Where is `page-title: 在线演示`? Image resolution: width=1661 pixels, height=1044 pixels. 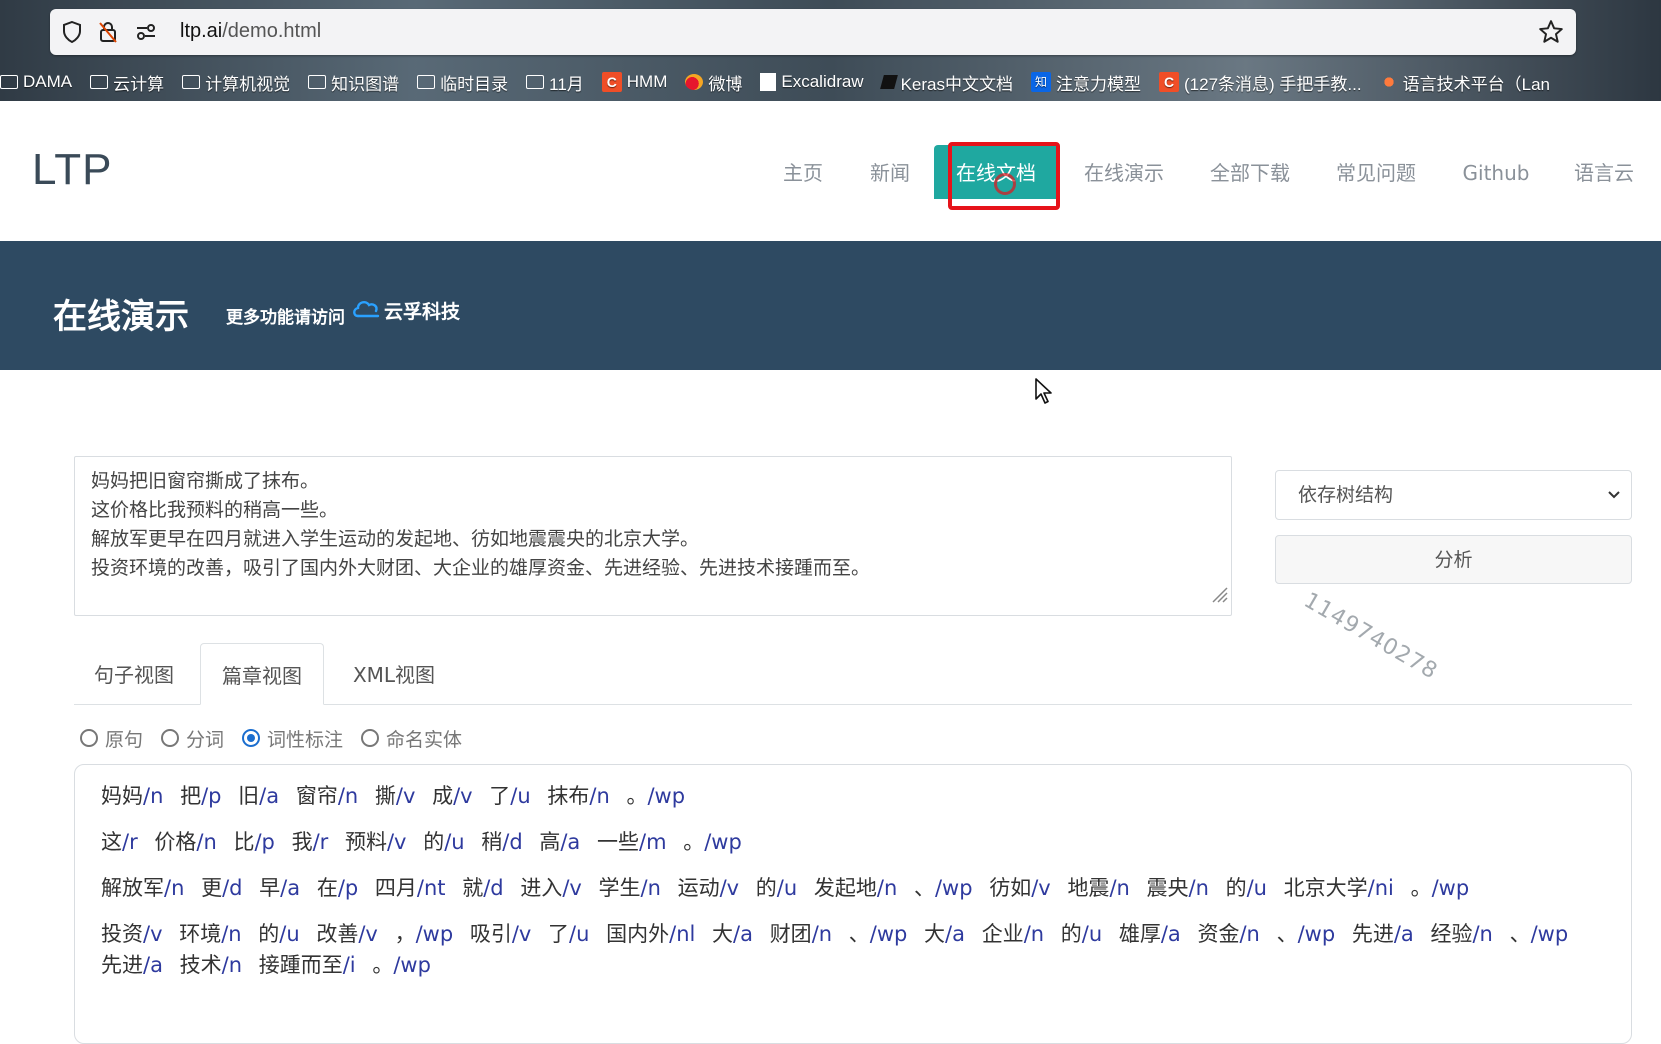
page-title: 在线演示 is located at coordinates (121, 317).